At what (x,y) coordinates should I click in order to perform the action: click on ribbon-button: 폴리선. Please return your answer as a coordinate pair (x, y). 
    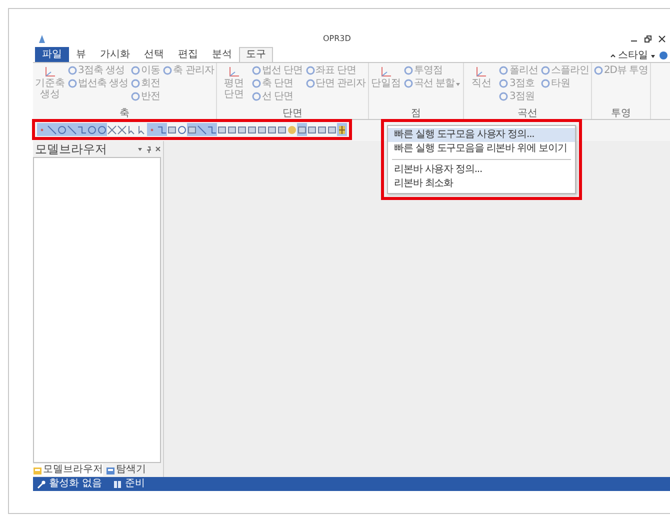
    Looking at the image, I should click on (518, 70).